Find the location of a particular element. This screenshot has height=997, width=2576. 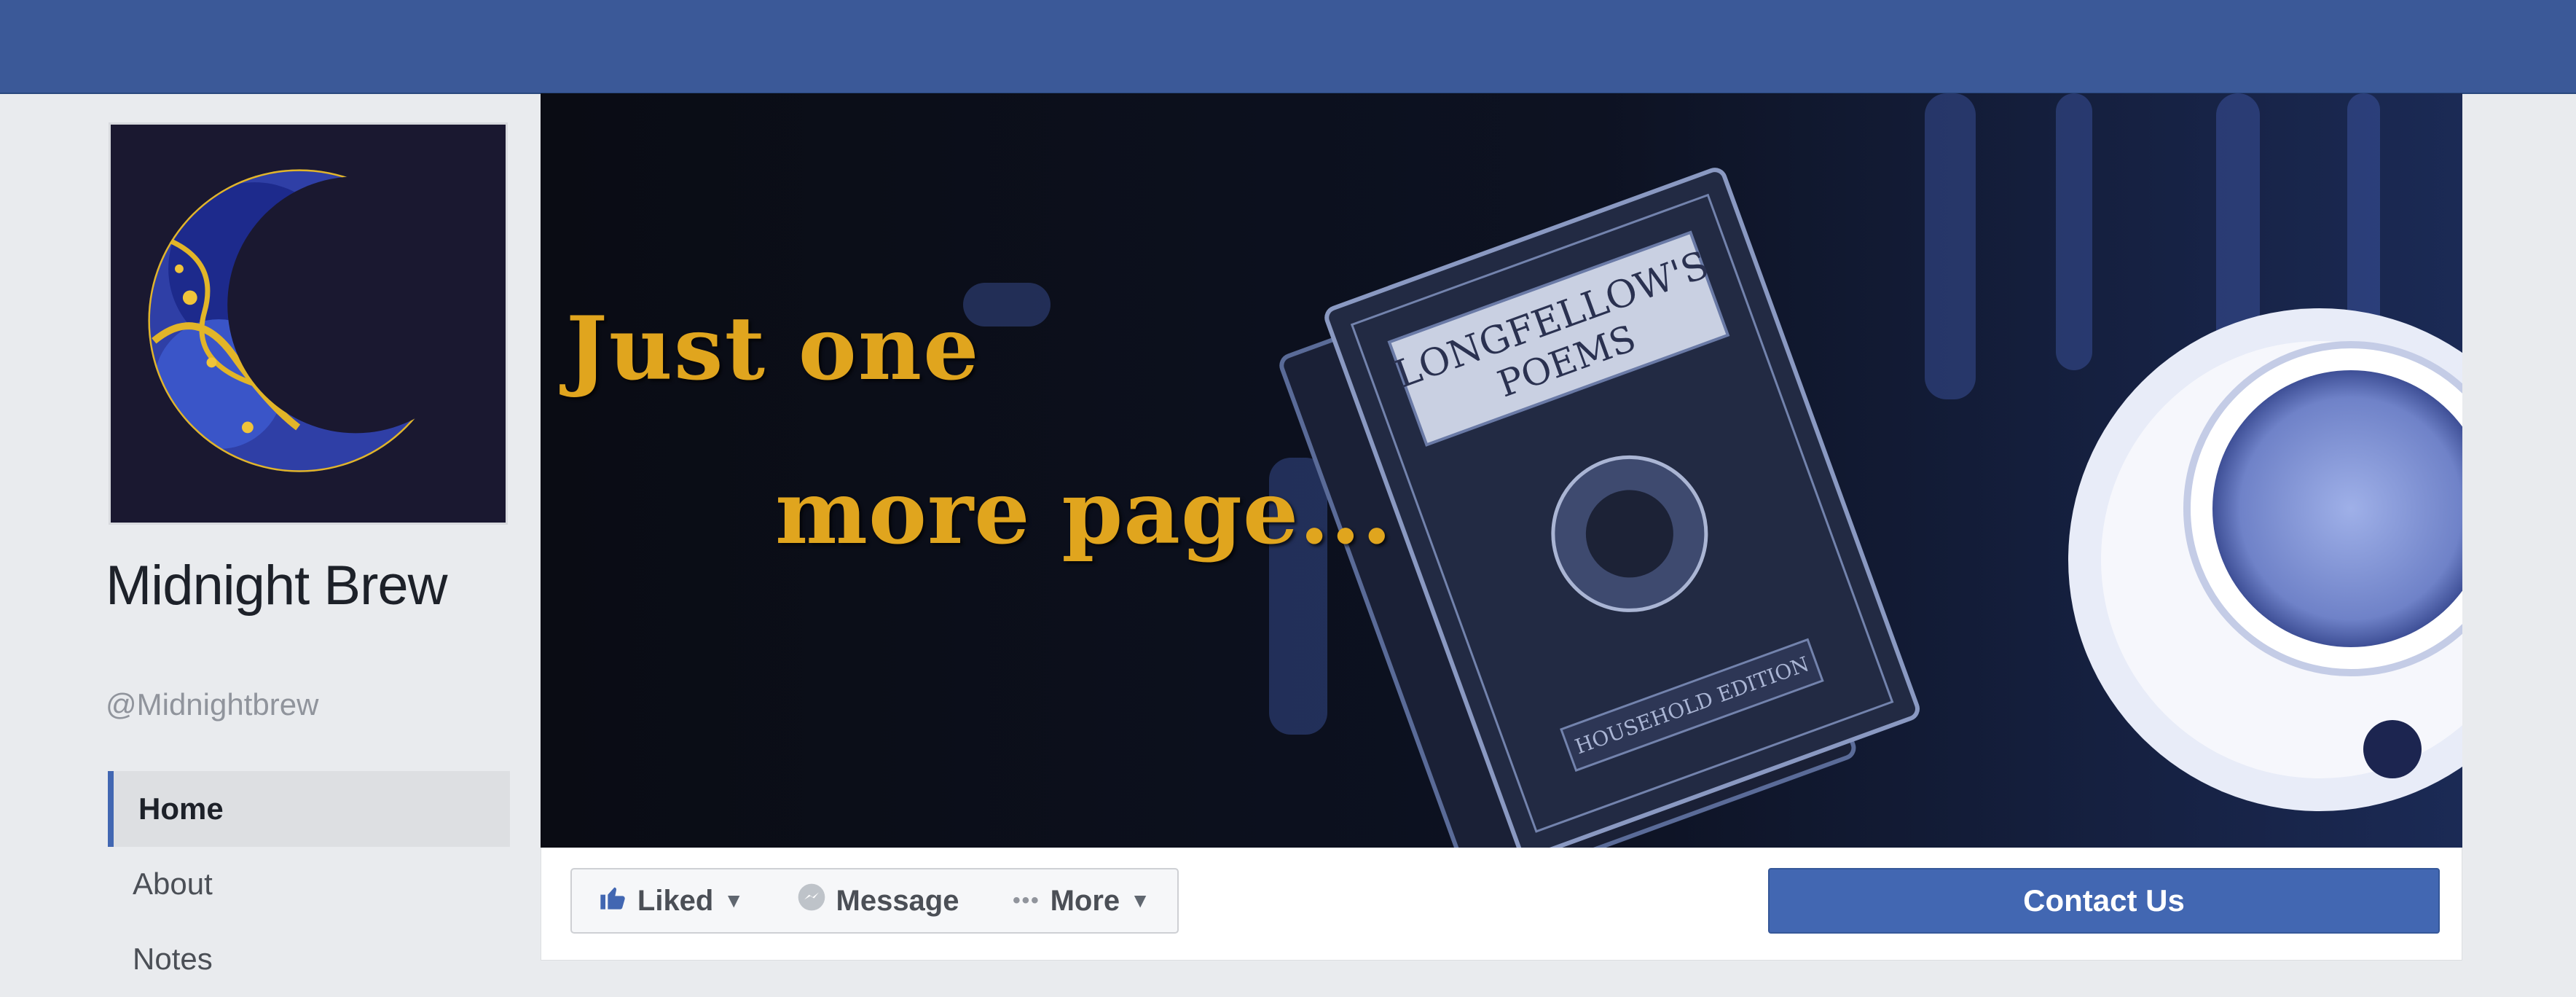

sidebar-item-about: About is located at coordinates (309, 884).